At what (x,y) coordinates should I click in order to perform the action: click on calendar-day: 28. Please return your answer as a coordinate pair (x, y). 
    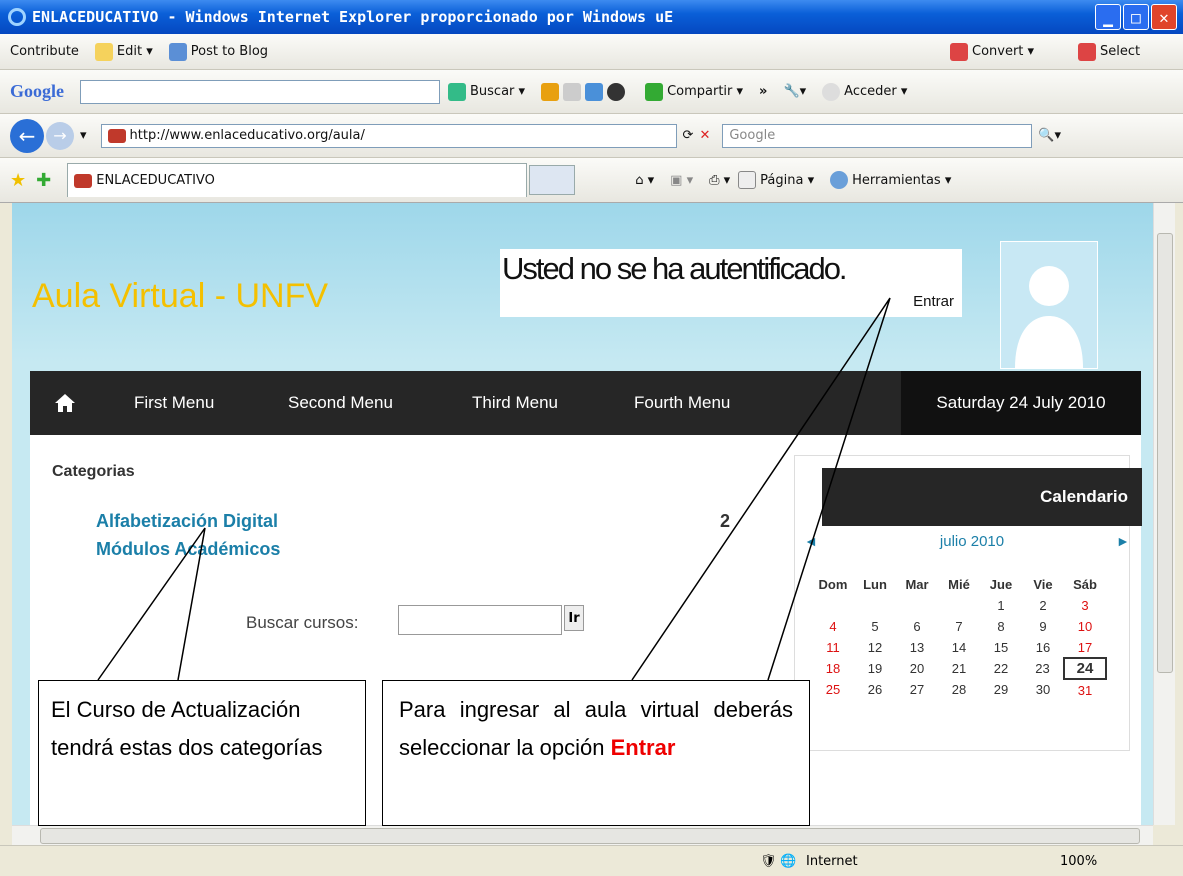
    Looking at the image, I should click on (959, 689).